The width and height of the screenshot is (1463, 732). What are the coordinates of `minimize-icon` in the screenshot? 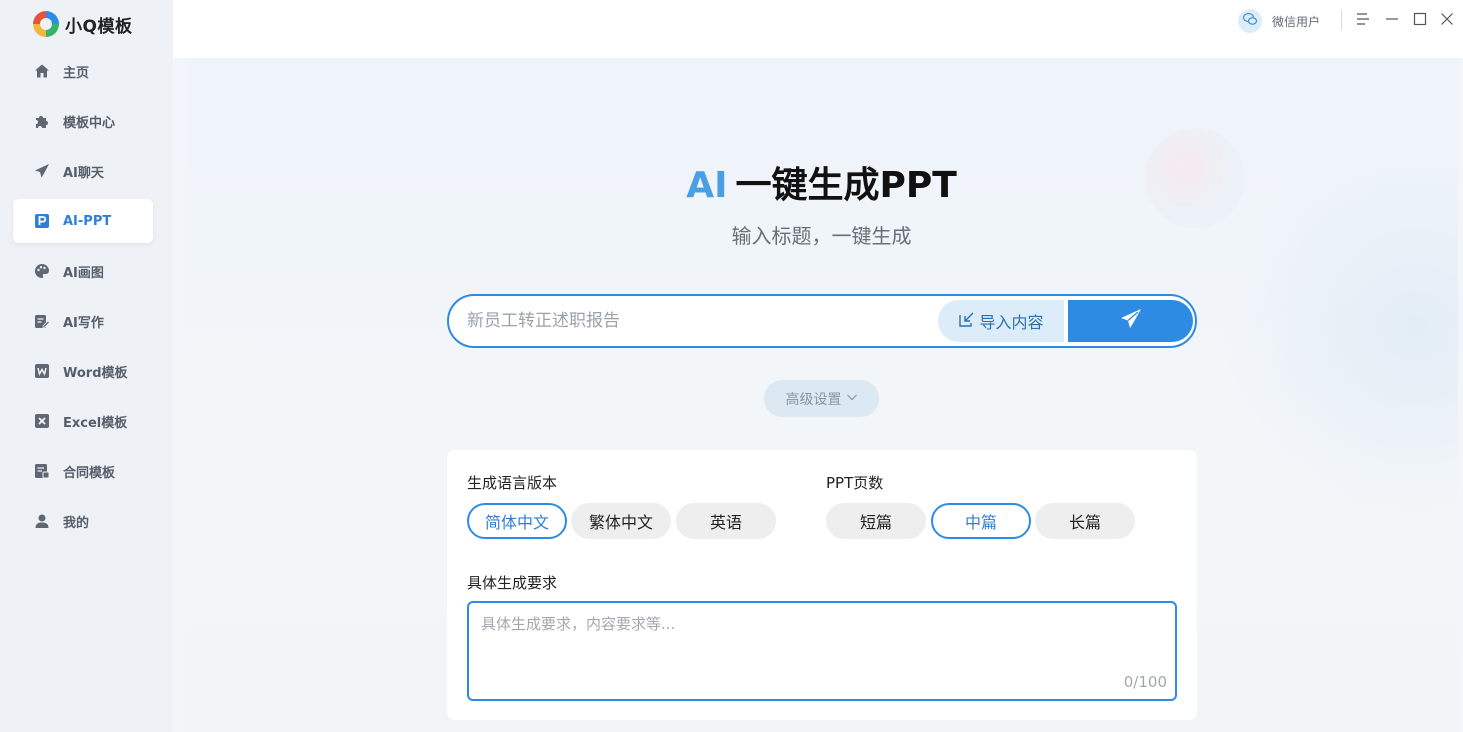 It's located at (1392, 19).